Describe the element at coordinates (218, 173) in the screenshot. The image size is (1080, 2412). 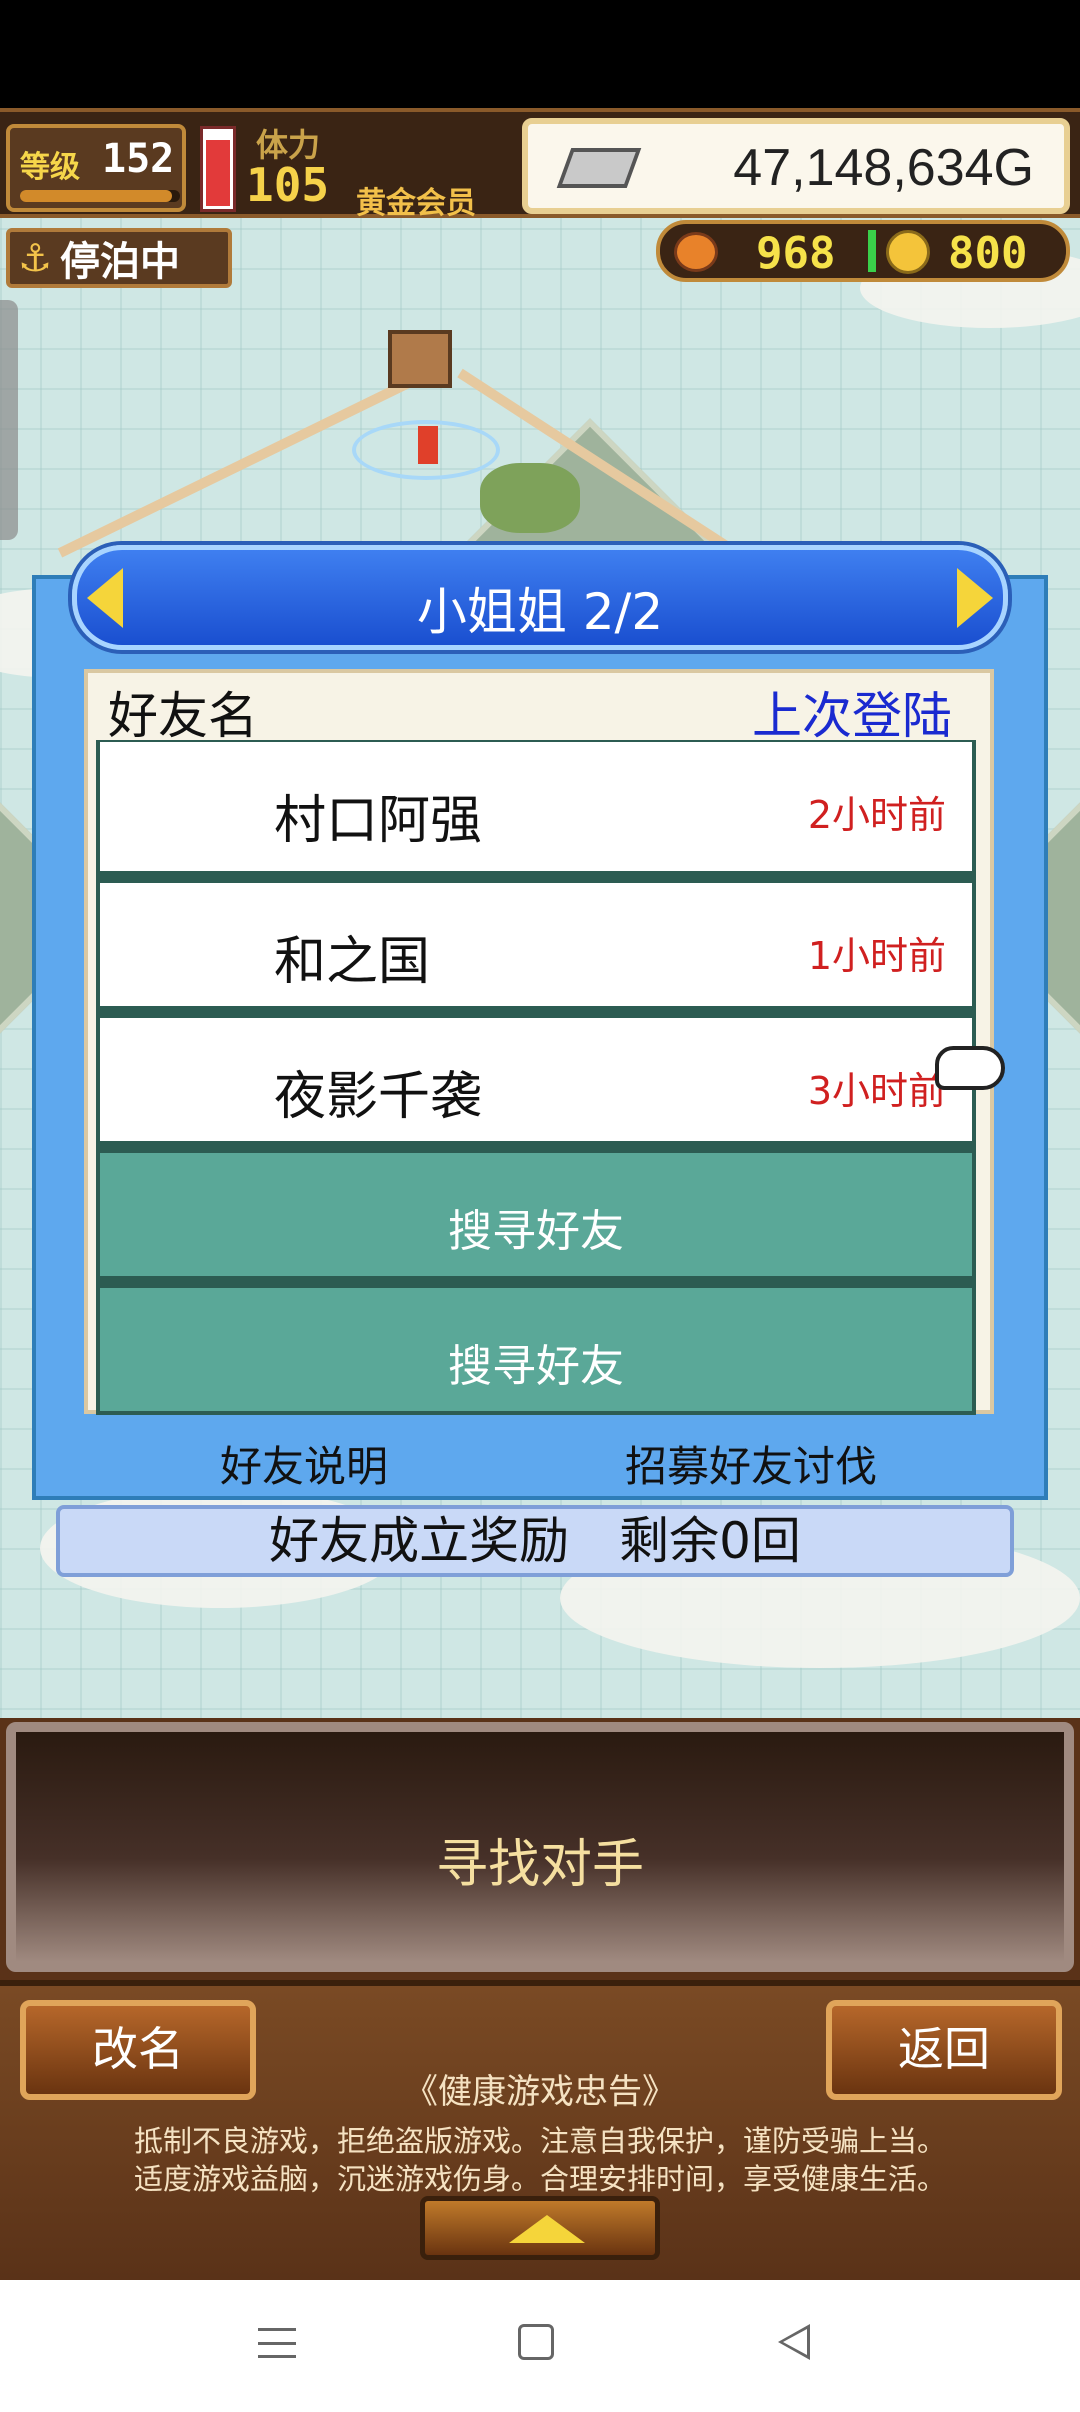
I see `stamina-gauge-fill` at that location.